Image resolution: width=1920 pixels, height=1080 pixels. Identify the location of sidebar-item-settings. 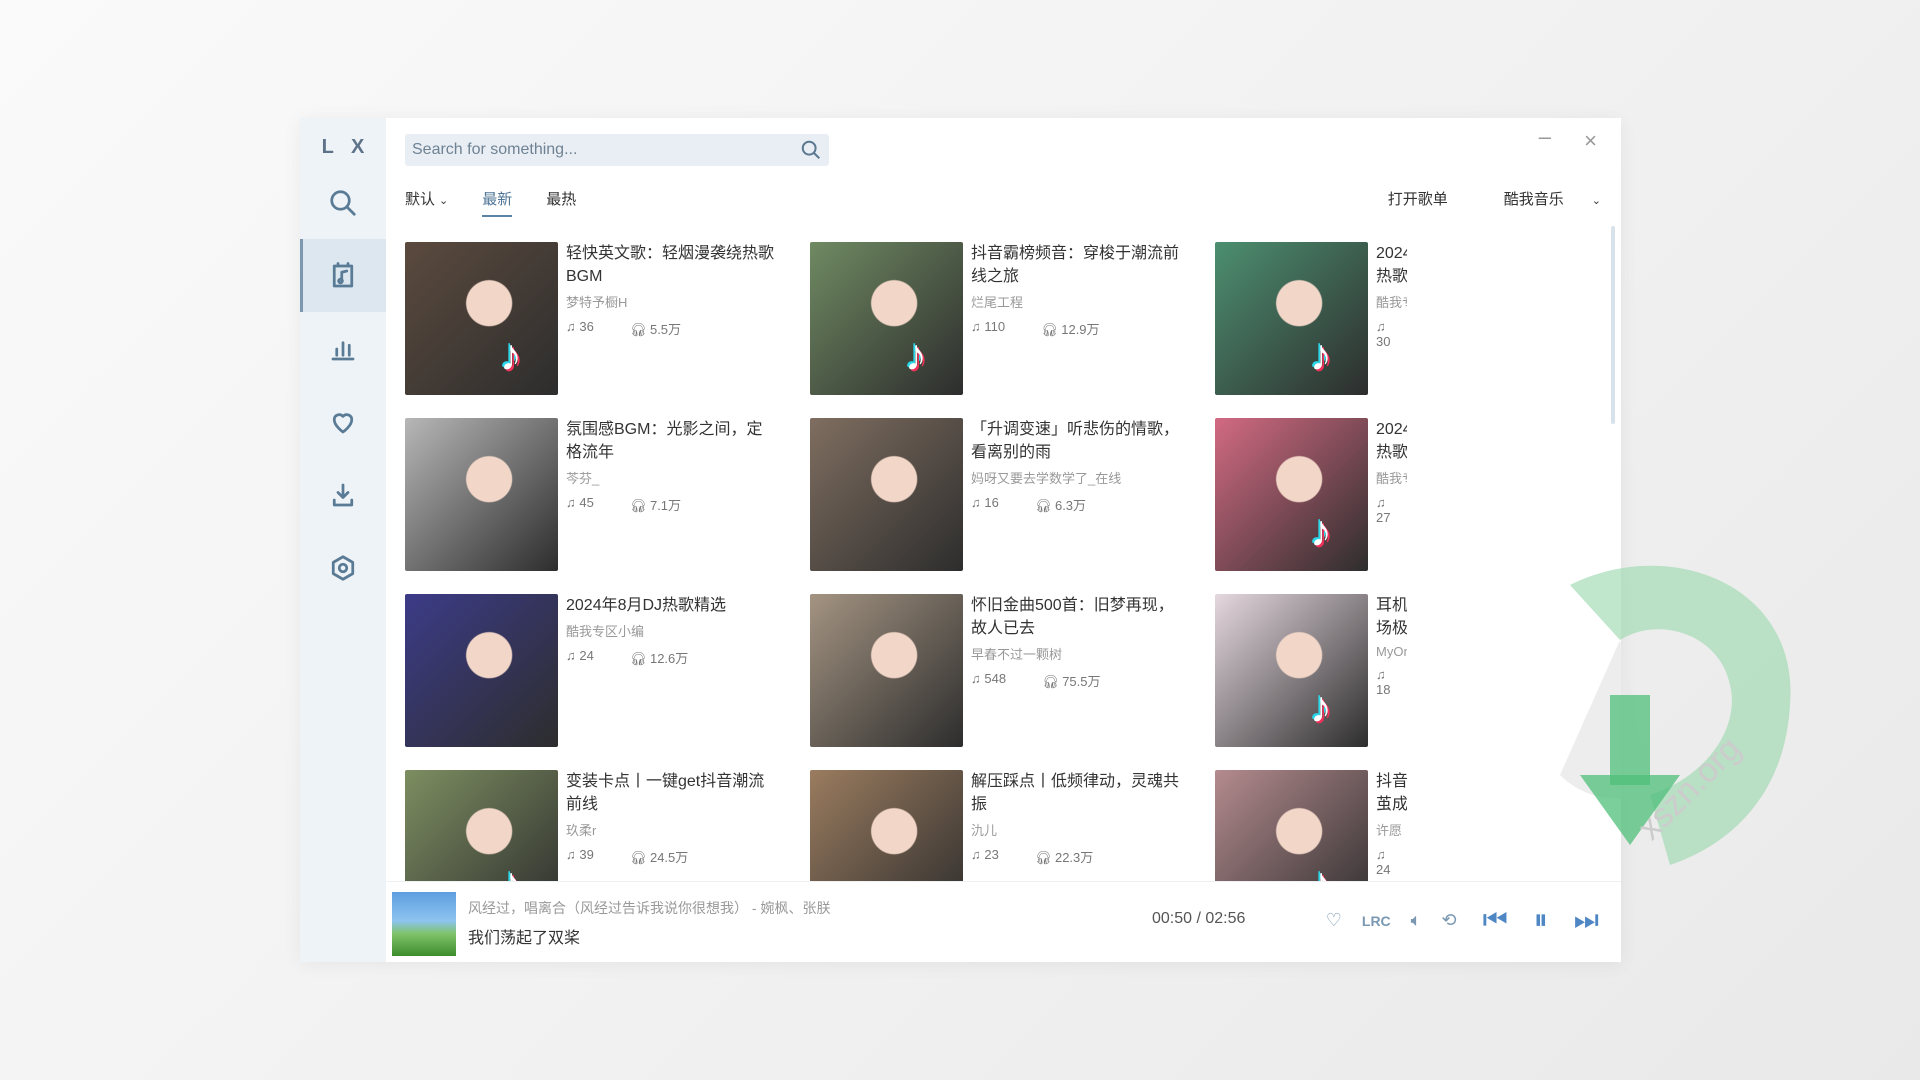
(343, 567).